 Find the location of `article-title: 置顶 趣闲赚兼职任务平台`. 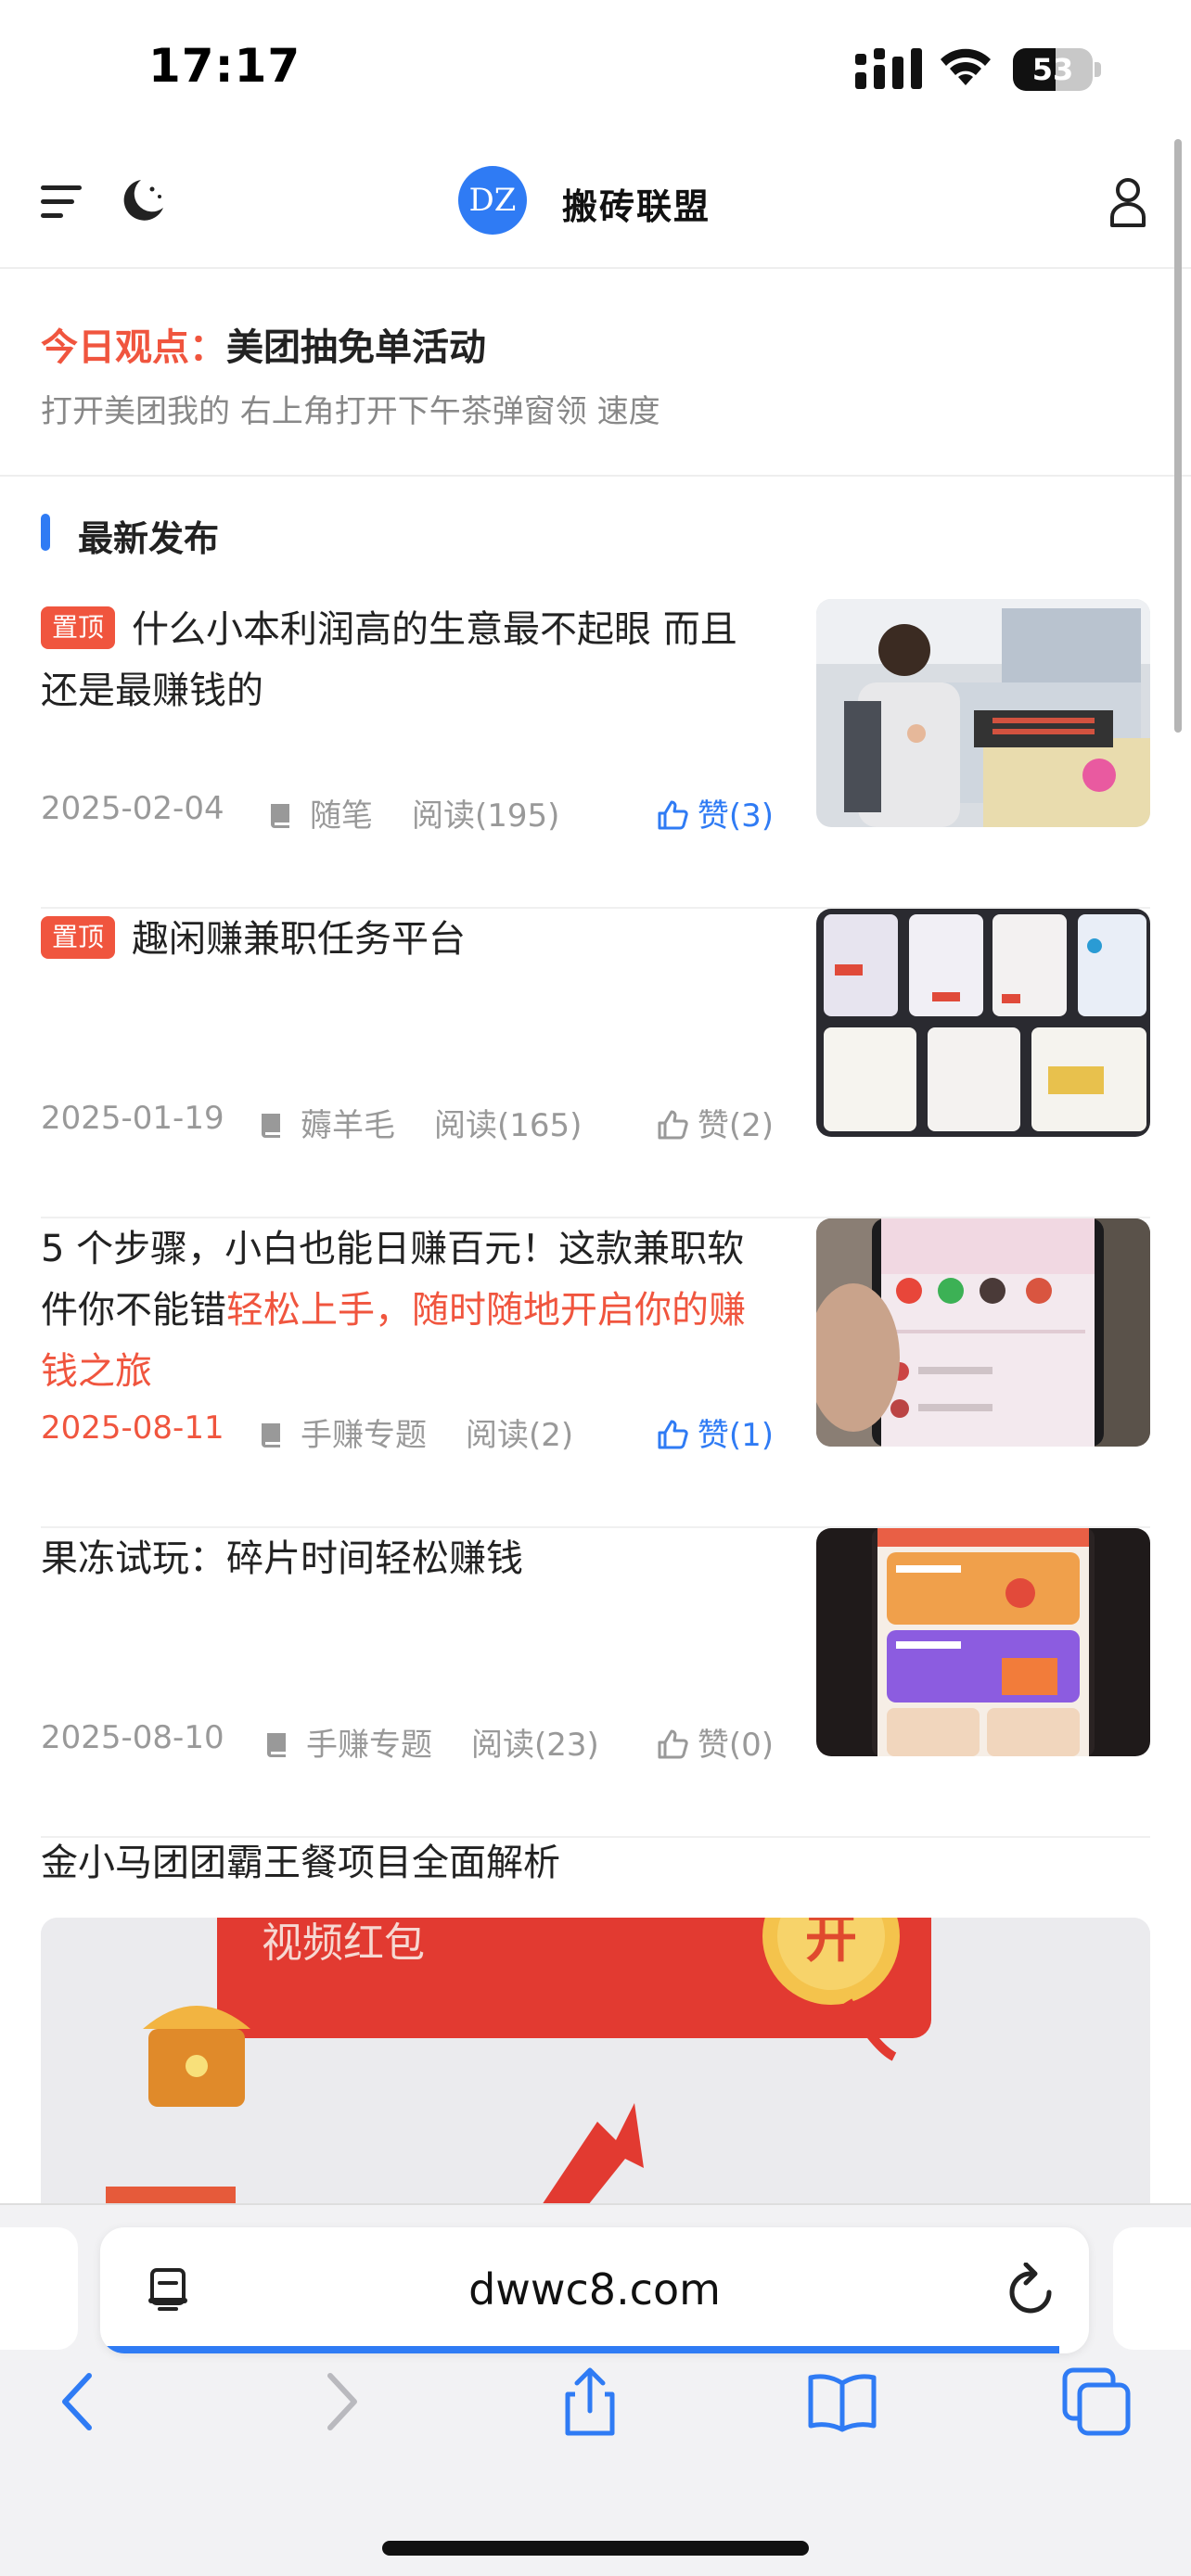

article-title: 置顶 趣闲赚兼职任务平台 is located at coordinates (407, 940).